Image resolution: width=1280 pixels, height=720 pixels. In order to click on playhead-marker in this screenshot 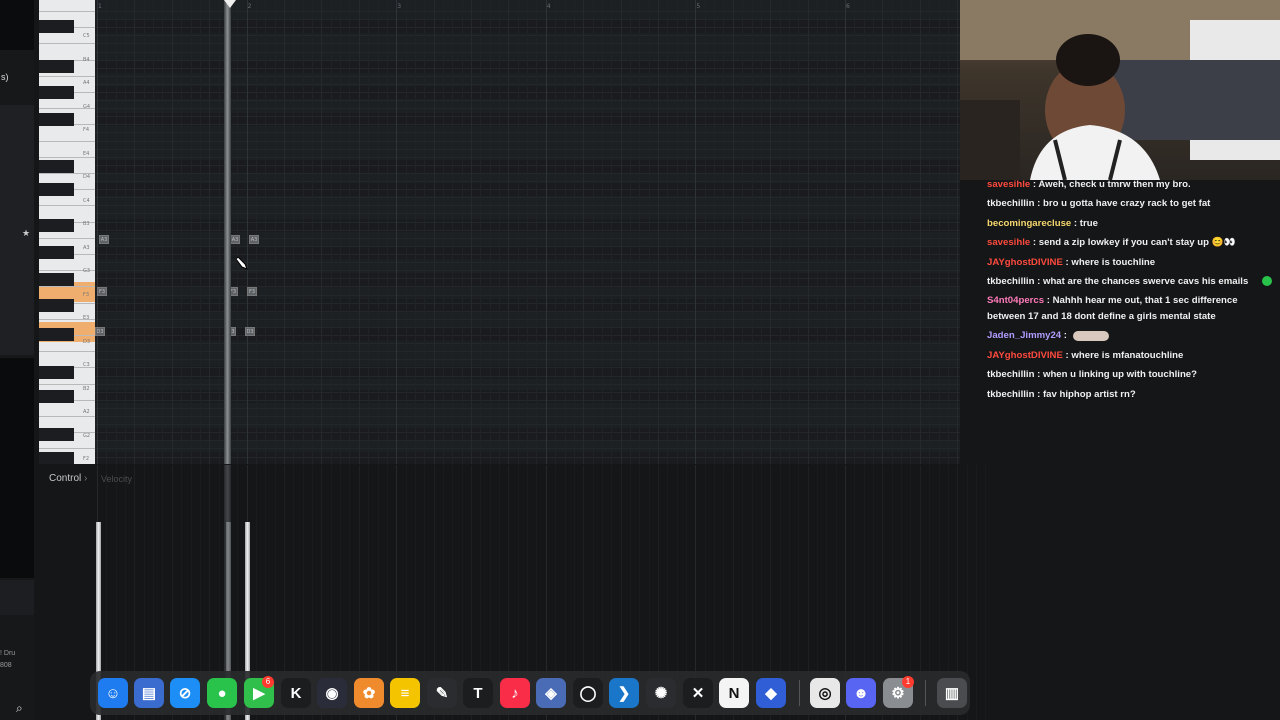, I will do `click(230, 4)`.